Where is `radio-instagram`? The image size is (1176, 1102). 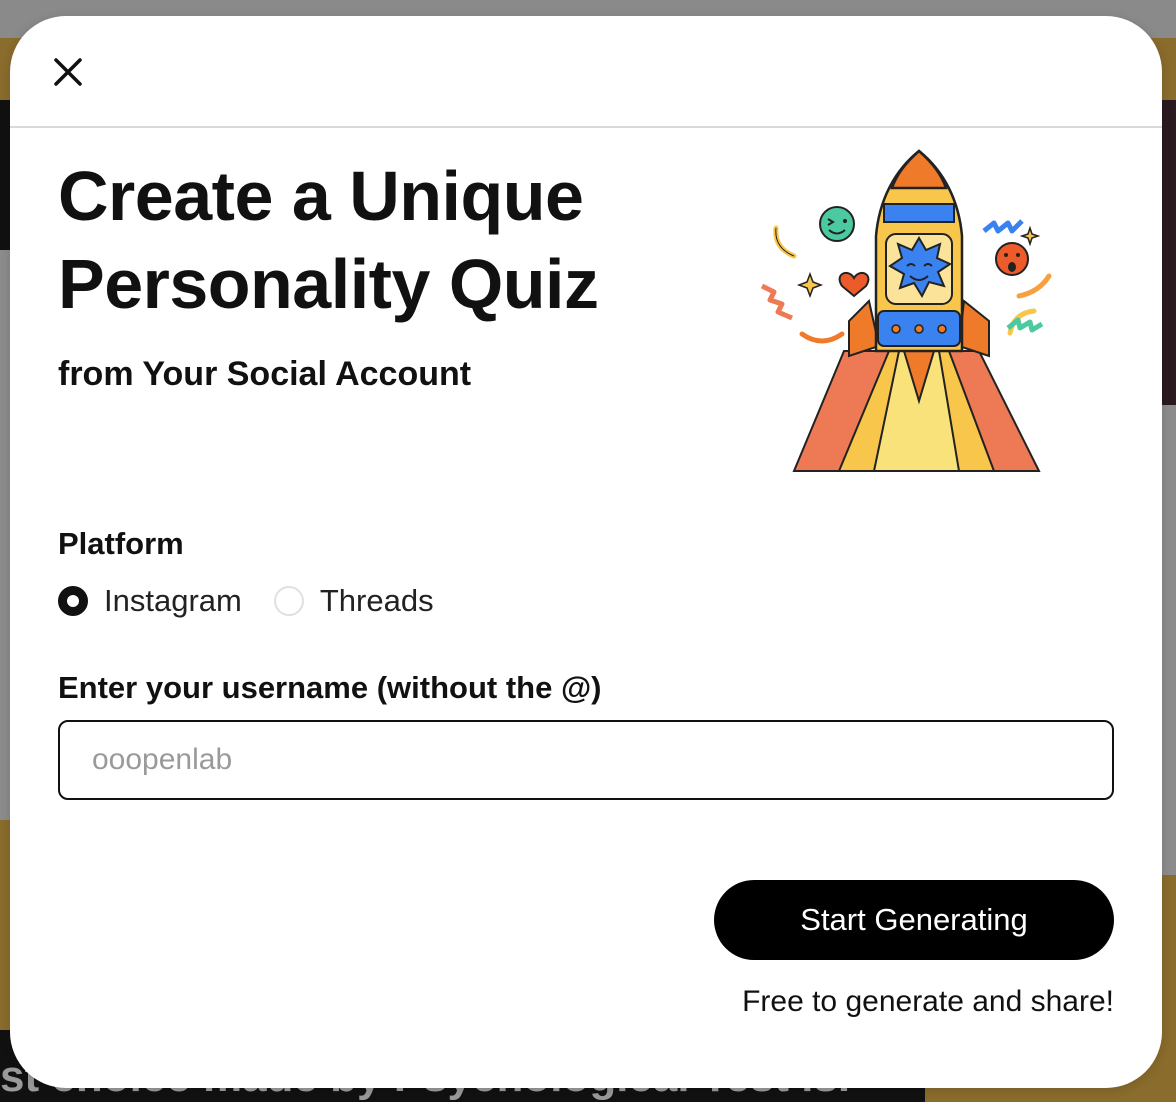 radio-instagram is located at coordinates (73, 601).